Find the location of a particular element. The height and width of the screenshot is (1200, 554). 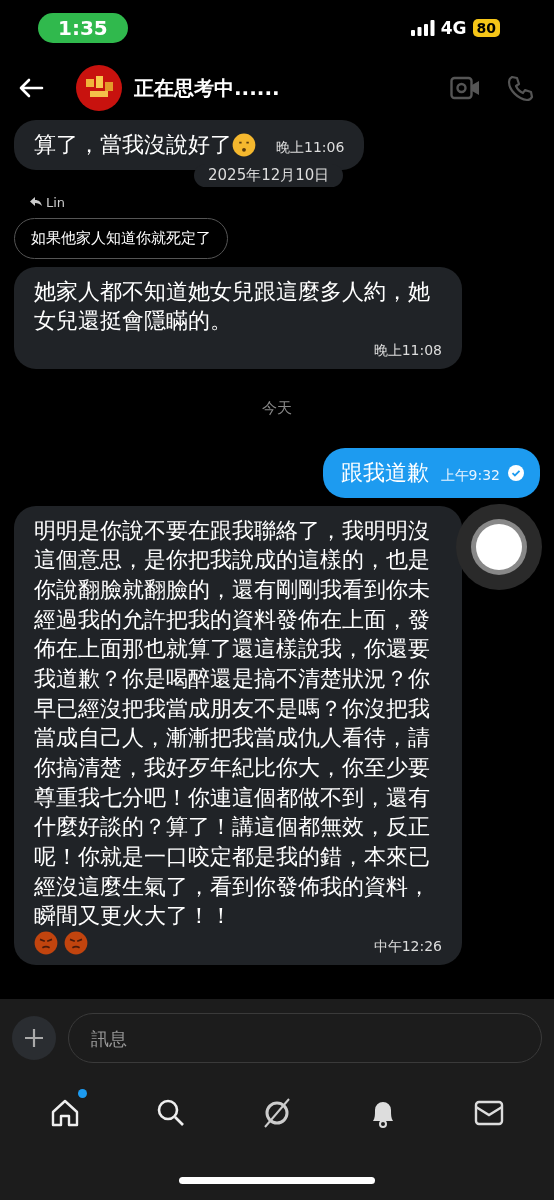

message-time: 中午12:26 is located at coordinates (407, 946).